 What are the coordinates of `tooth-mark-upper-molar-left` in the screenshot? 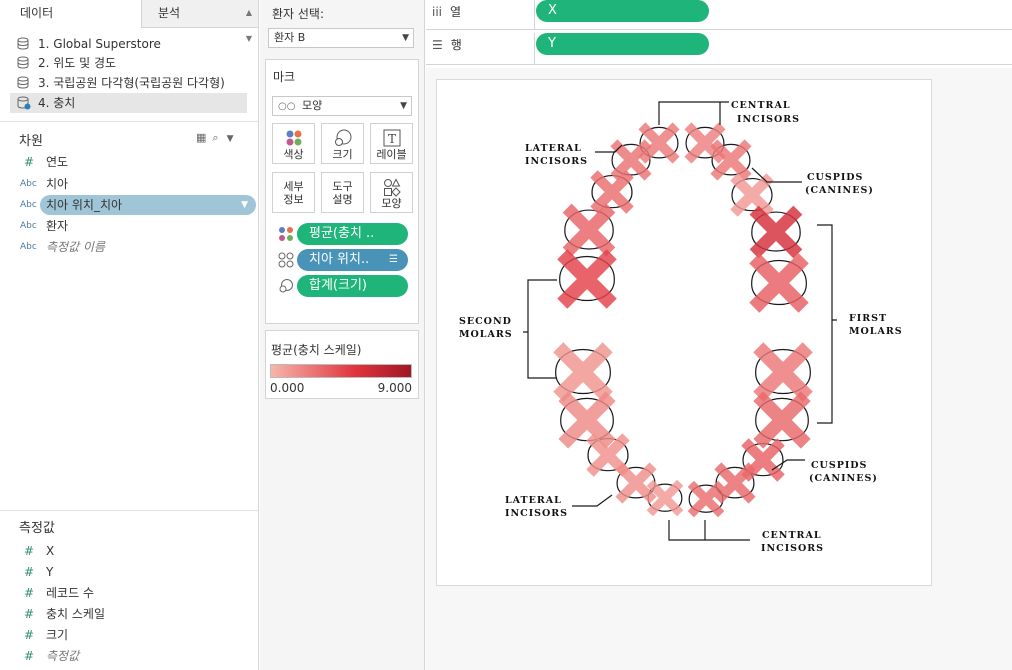 It's located at (587, 279).